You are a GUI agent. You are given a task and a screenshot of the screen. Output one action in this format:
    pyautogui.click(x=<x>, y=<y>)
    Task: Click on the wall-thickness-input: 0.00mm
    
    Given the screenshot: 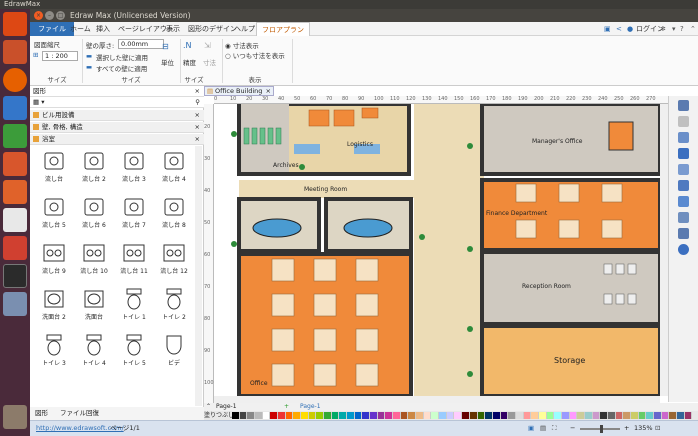 What is the action you would take?
    pyautogui.click(x=141, y=44)
    